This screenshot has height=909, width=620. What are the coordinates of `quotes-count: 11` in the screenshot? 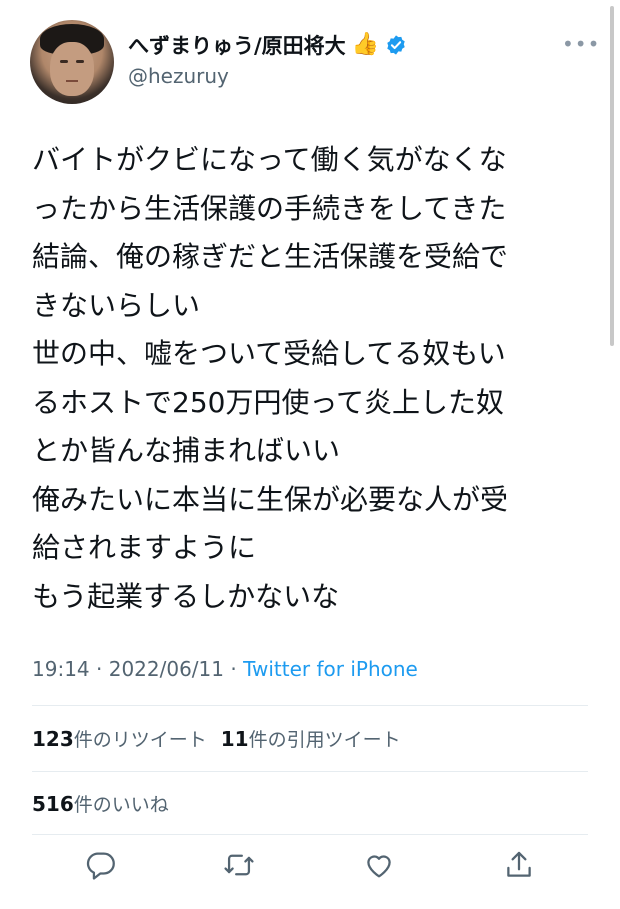 It's located at (234, 739).